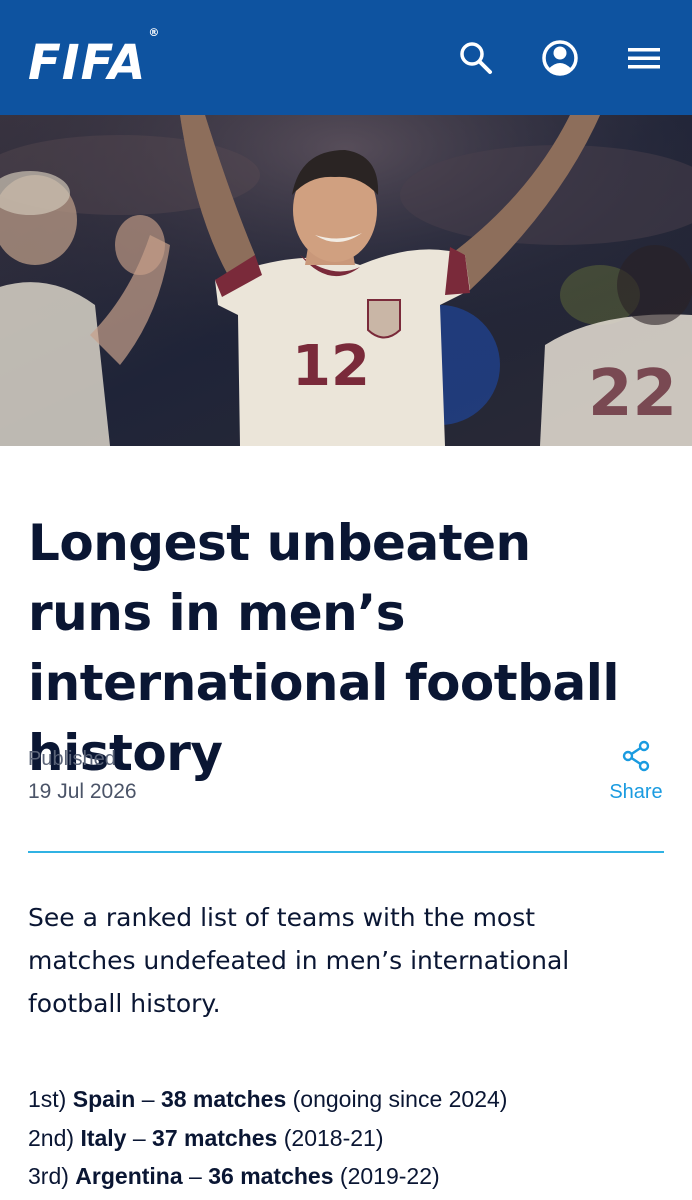 The height and width of the screenshot is (1200, 692). What do you see at coordinates (129, 1176) in the screenshot?
I see `team-name: Argentina` at bounding box center [129, 1176].